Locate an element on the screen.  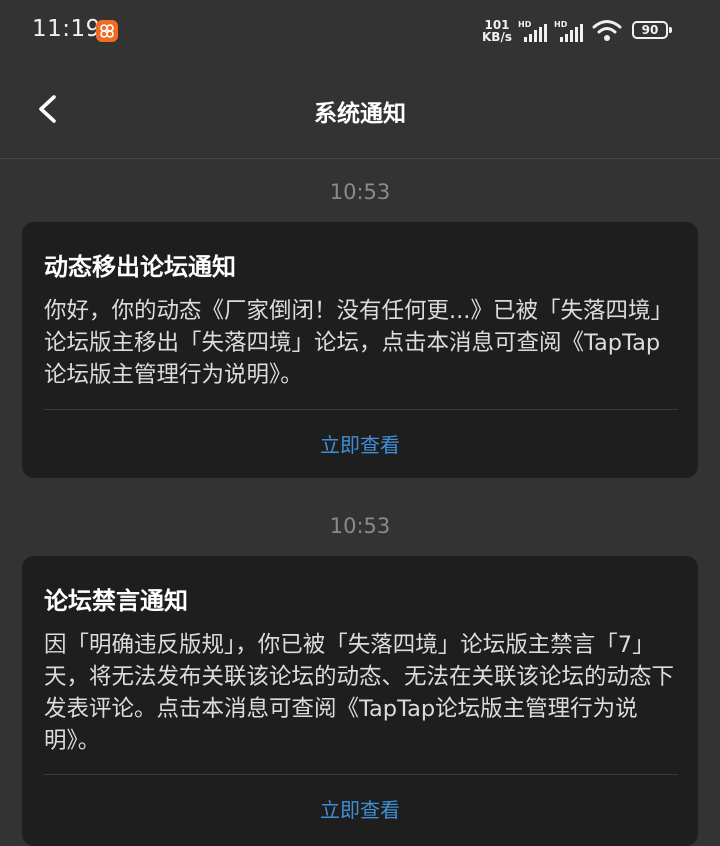
nav-bar: 系统通知 is located at coordinates (360, 111).